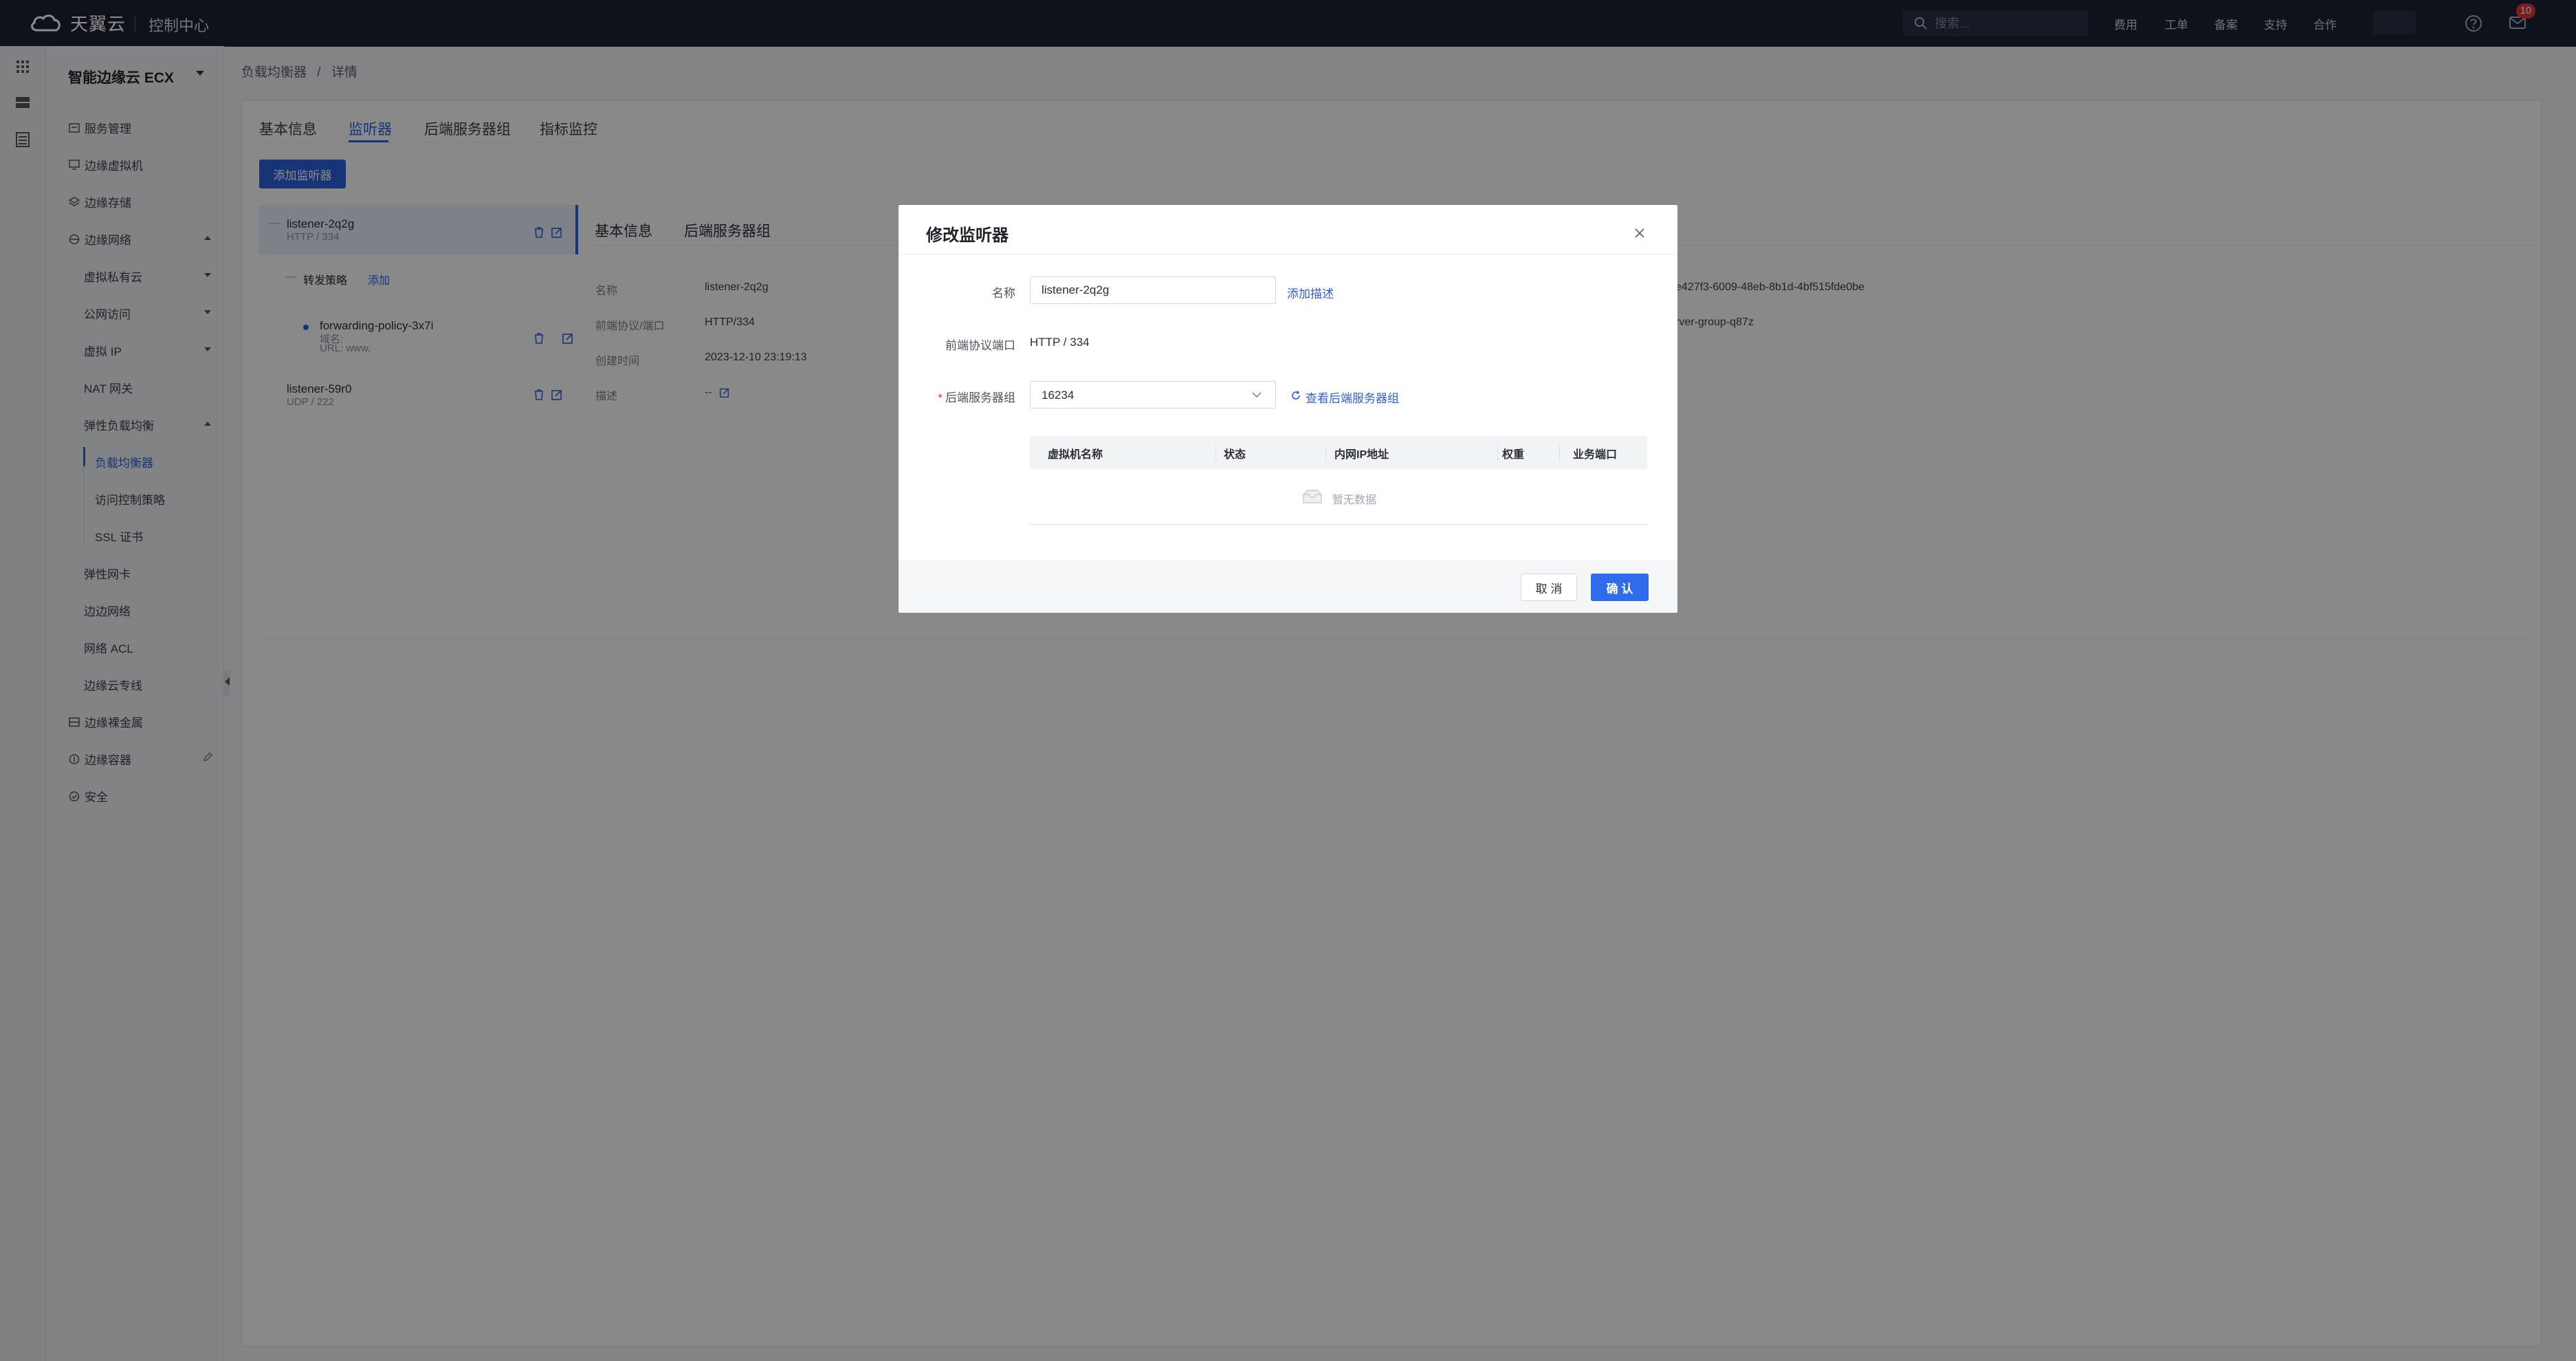 The height and width of the screenshot is (1361, 2576). I want to click on confirm-button: 确 认, so click(1620, 587).